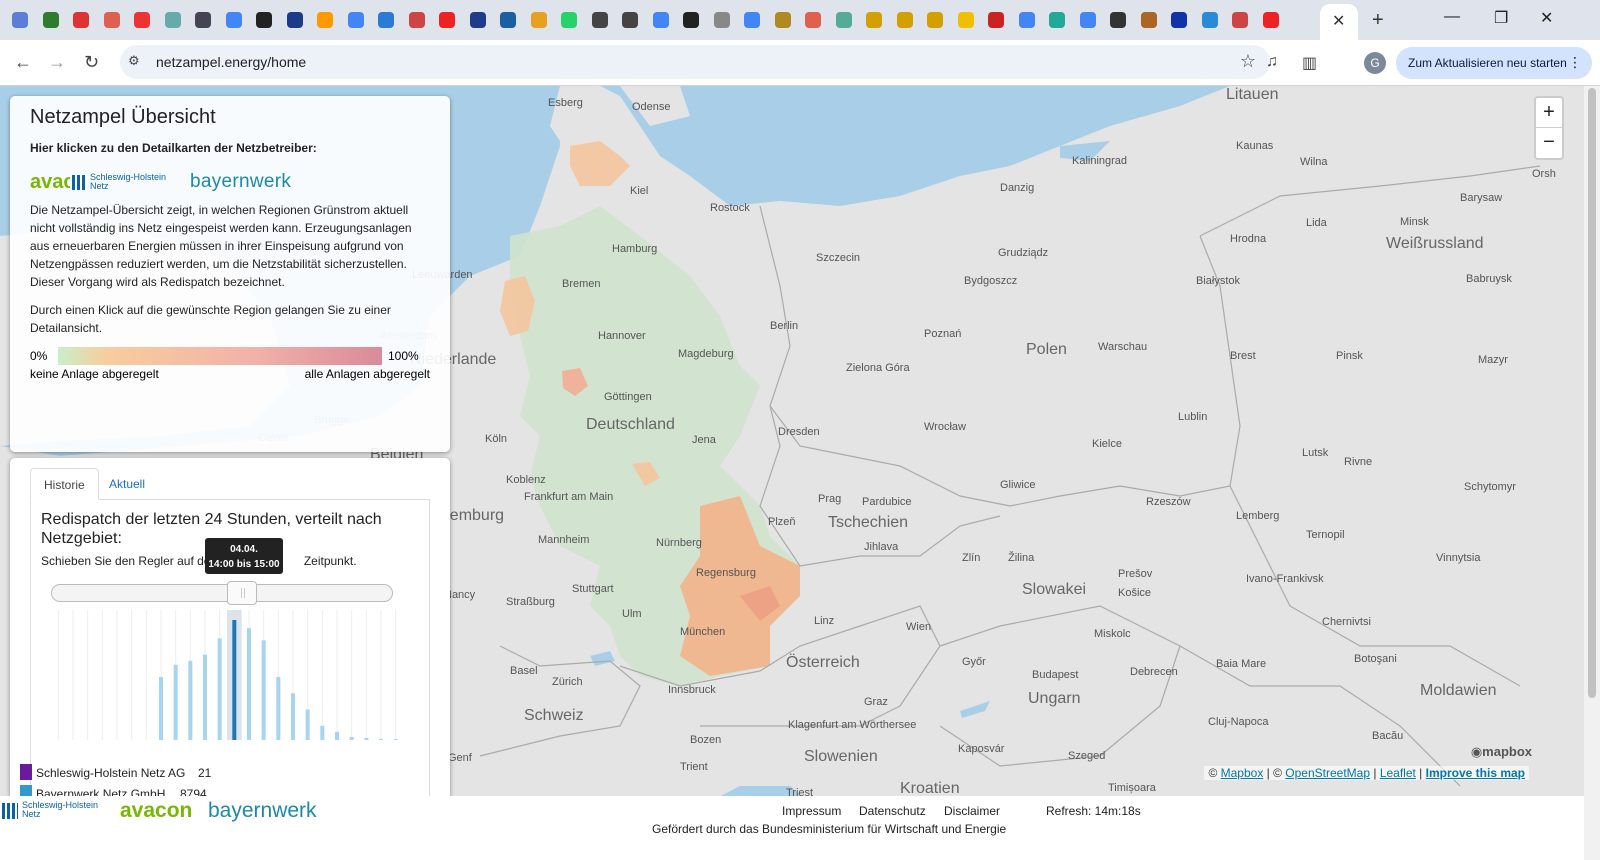  Describe the element at coordinates (241, 593) in the screenshot. I see `slider-handle` at that location.